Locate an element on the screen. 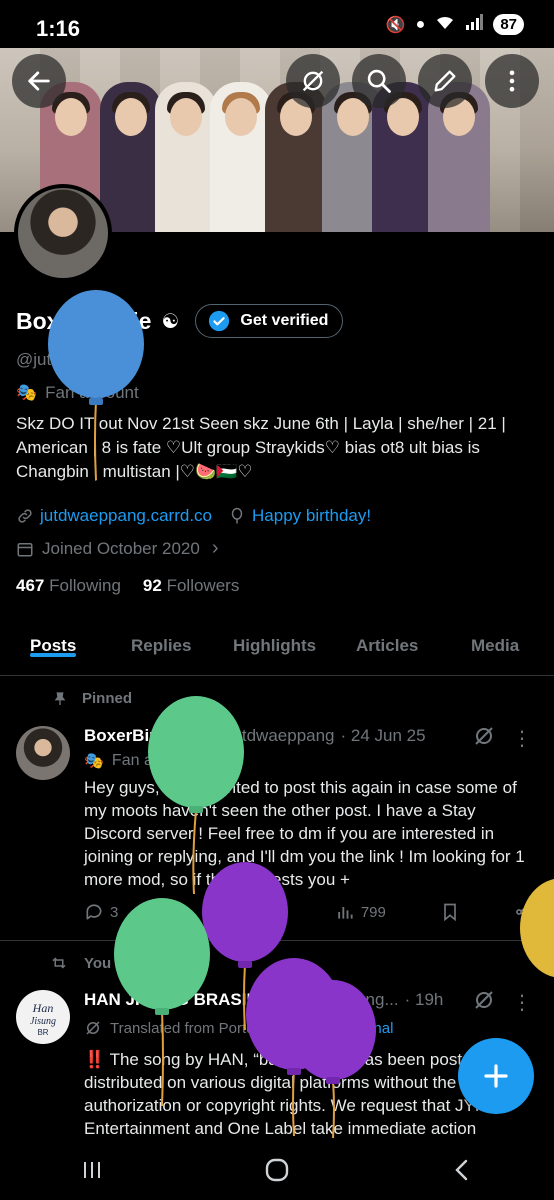  svg-text: Jisung is located at coordinates (43, 1021).